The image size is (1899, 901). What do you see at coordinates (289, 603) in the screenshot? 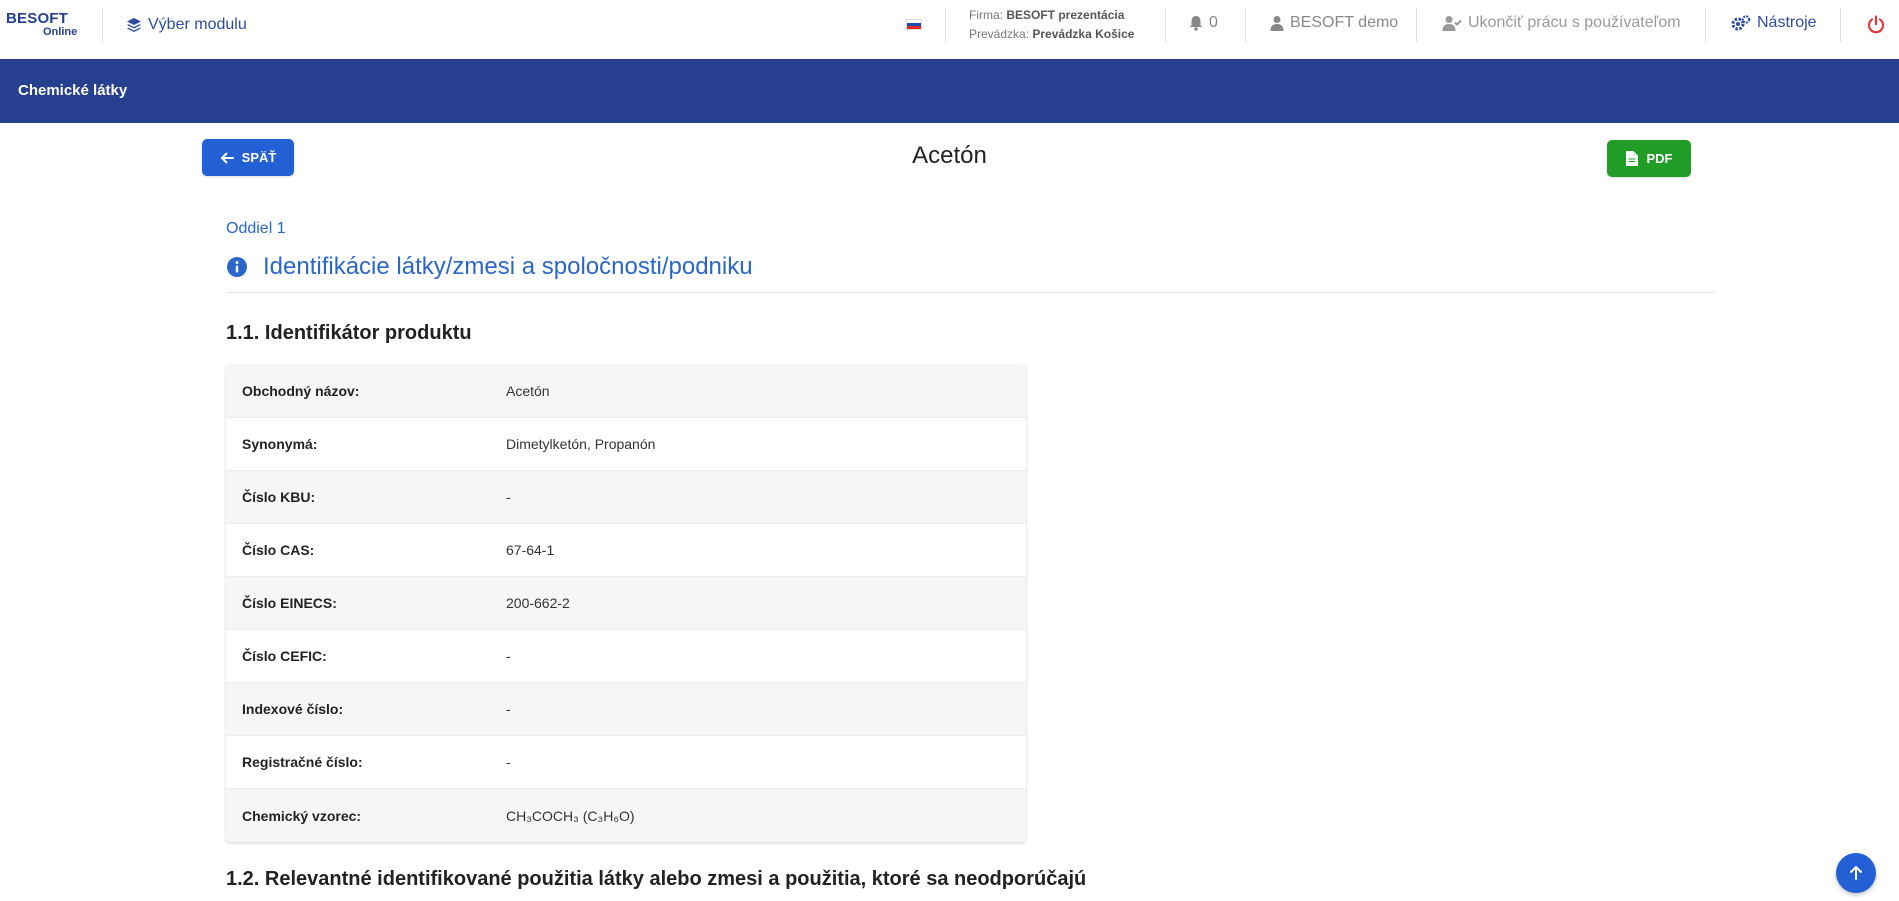
I see `row-label: Číslo EINECS:` at bounding box center [289, 603].